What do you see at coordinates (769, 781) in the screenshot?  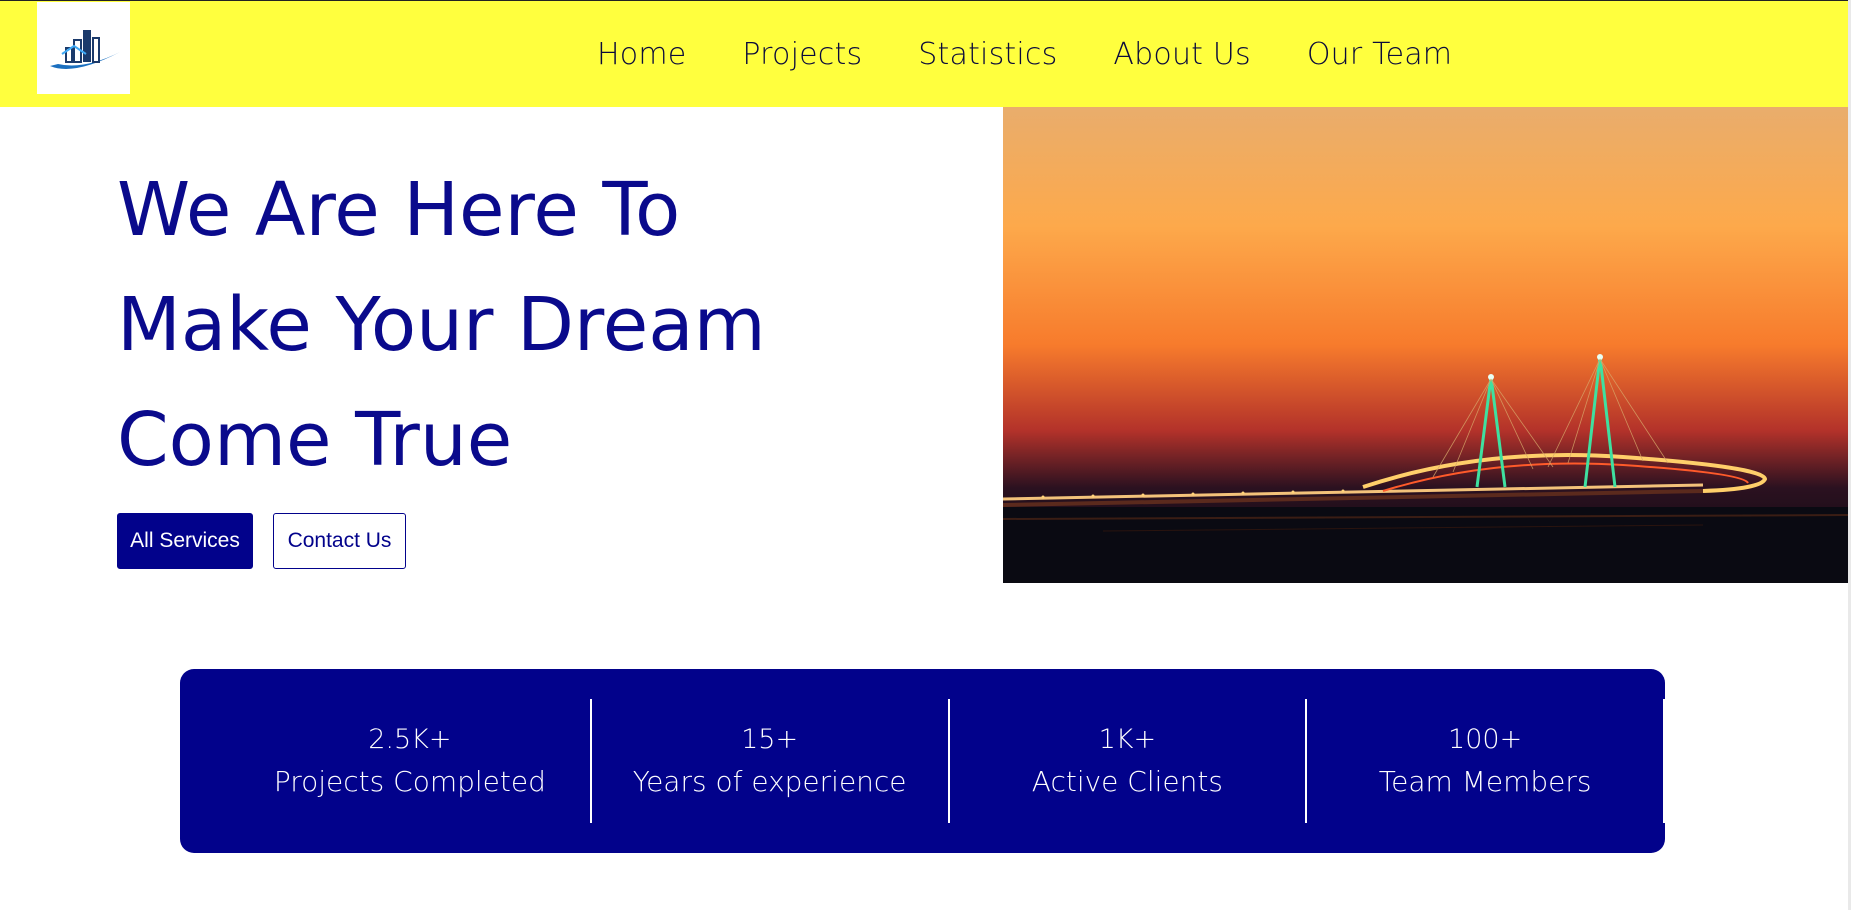 I see `stat-label: Years of experience` at bounding box center [769, 781].